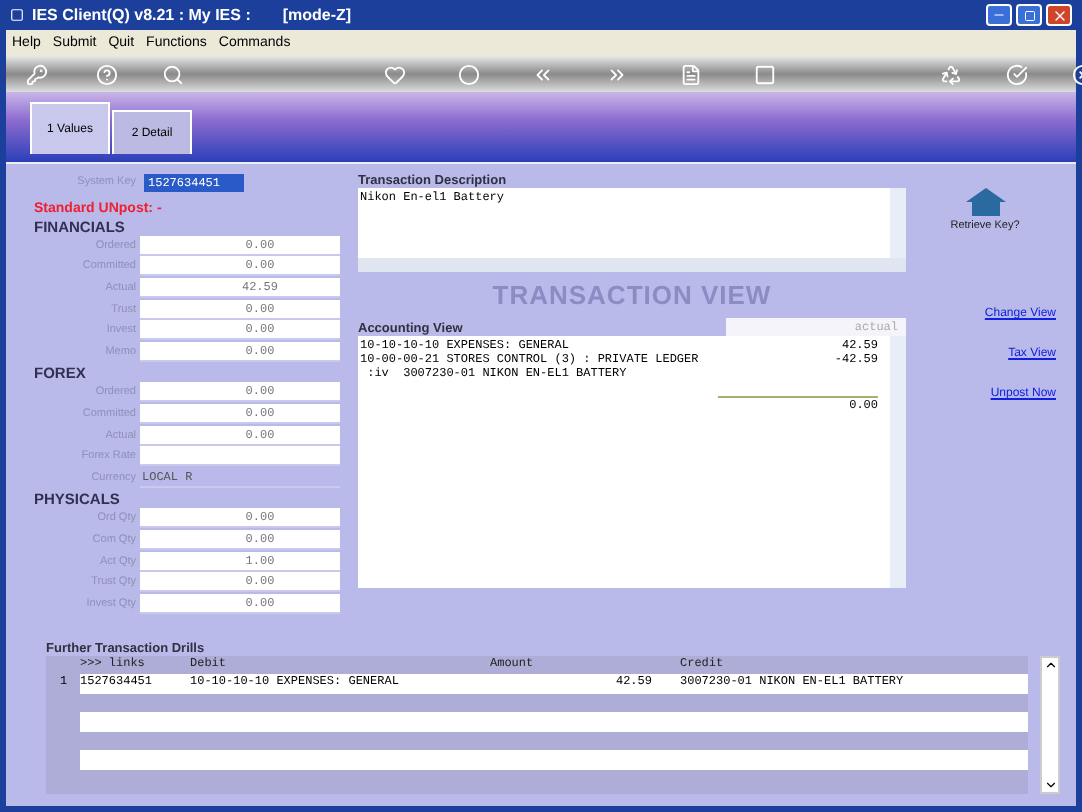 This screenshot has width=1082, height=812. What do you see at coordinates (951, 74) in the screenshot?
I see `recycle-icon` at bounding box center [951, 74].